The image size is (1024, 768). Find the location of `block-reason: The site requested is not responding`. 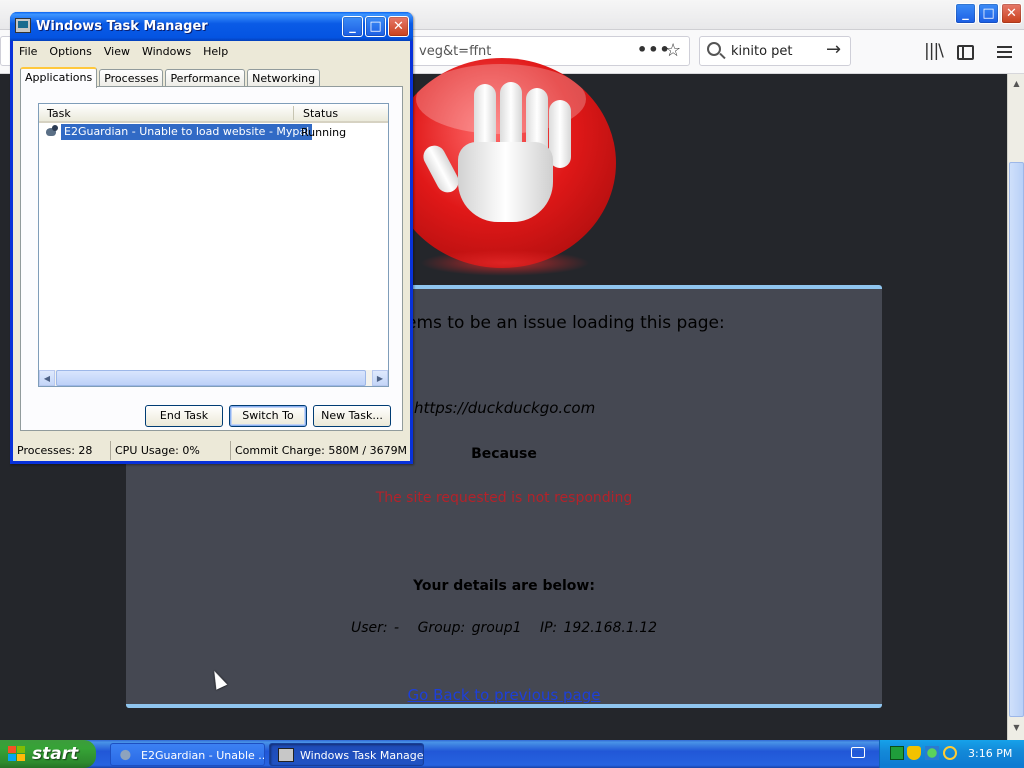

block-reason: The site requested is not responding is located at coordinates (504, 498).